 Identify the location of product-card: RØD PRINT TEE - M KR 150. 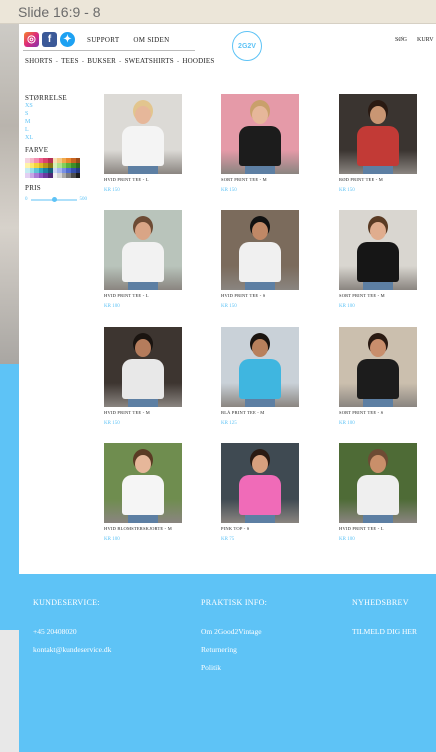
(379, 143).